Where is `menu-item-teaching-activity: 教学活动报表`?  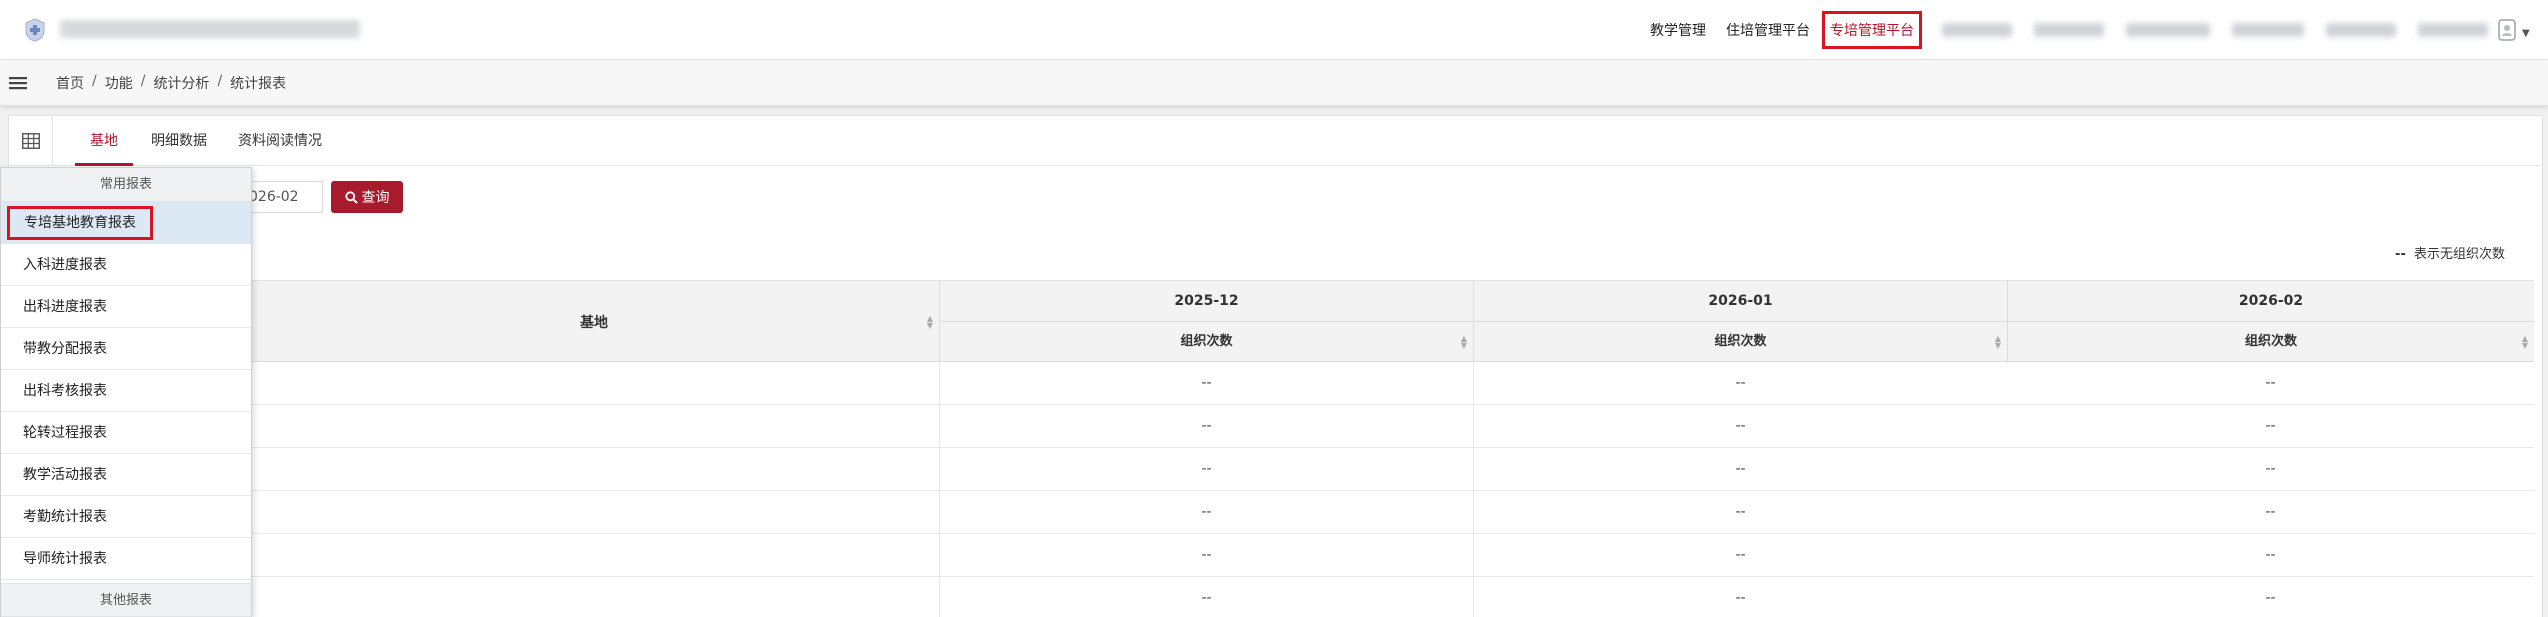 menu-item-teaching-activity: 教学活动报表 is located at coordinates (126, 475).